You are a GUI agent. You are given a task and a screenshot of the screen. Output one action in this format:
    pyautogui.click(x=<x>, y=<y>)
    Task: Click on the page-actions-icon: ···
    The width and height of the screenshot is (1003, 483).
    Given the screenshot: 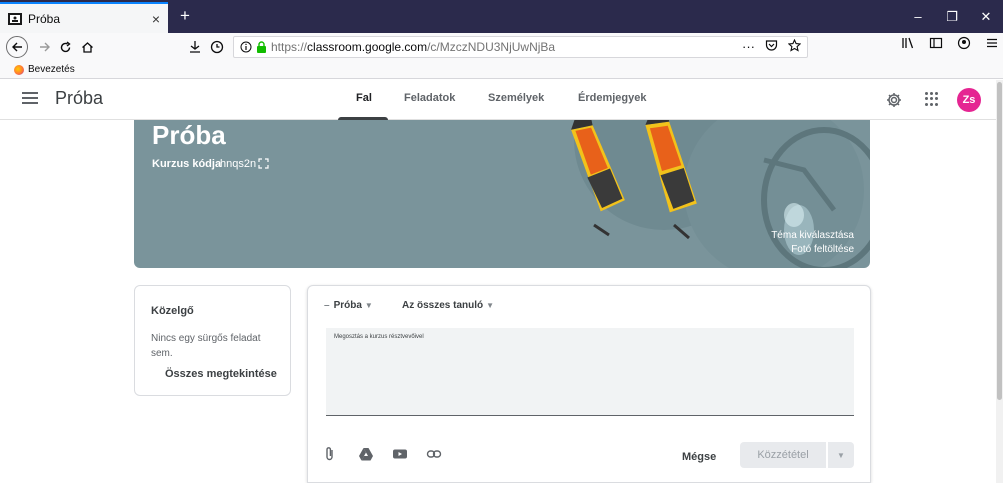 What is the action you would take?
    pyautogui.click(x=748, y=46)
    